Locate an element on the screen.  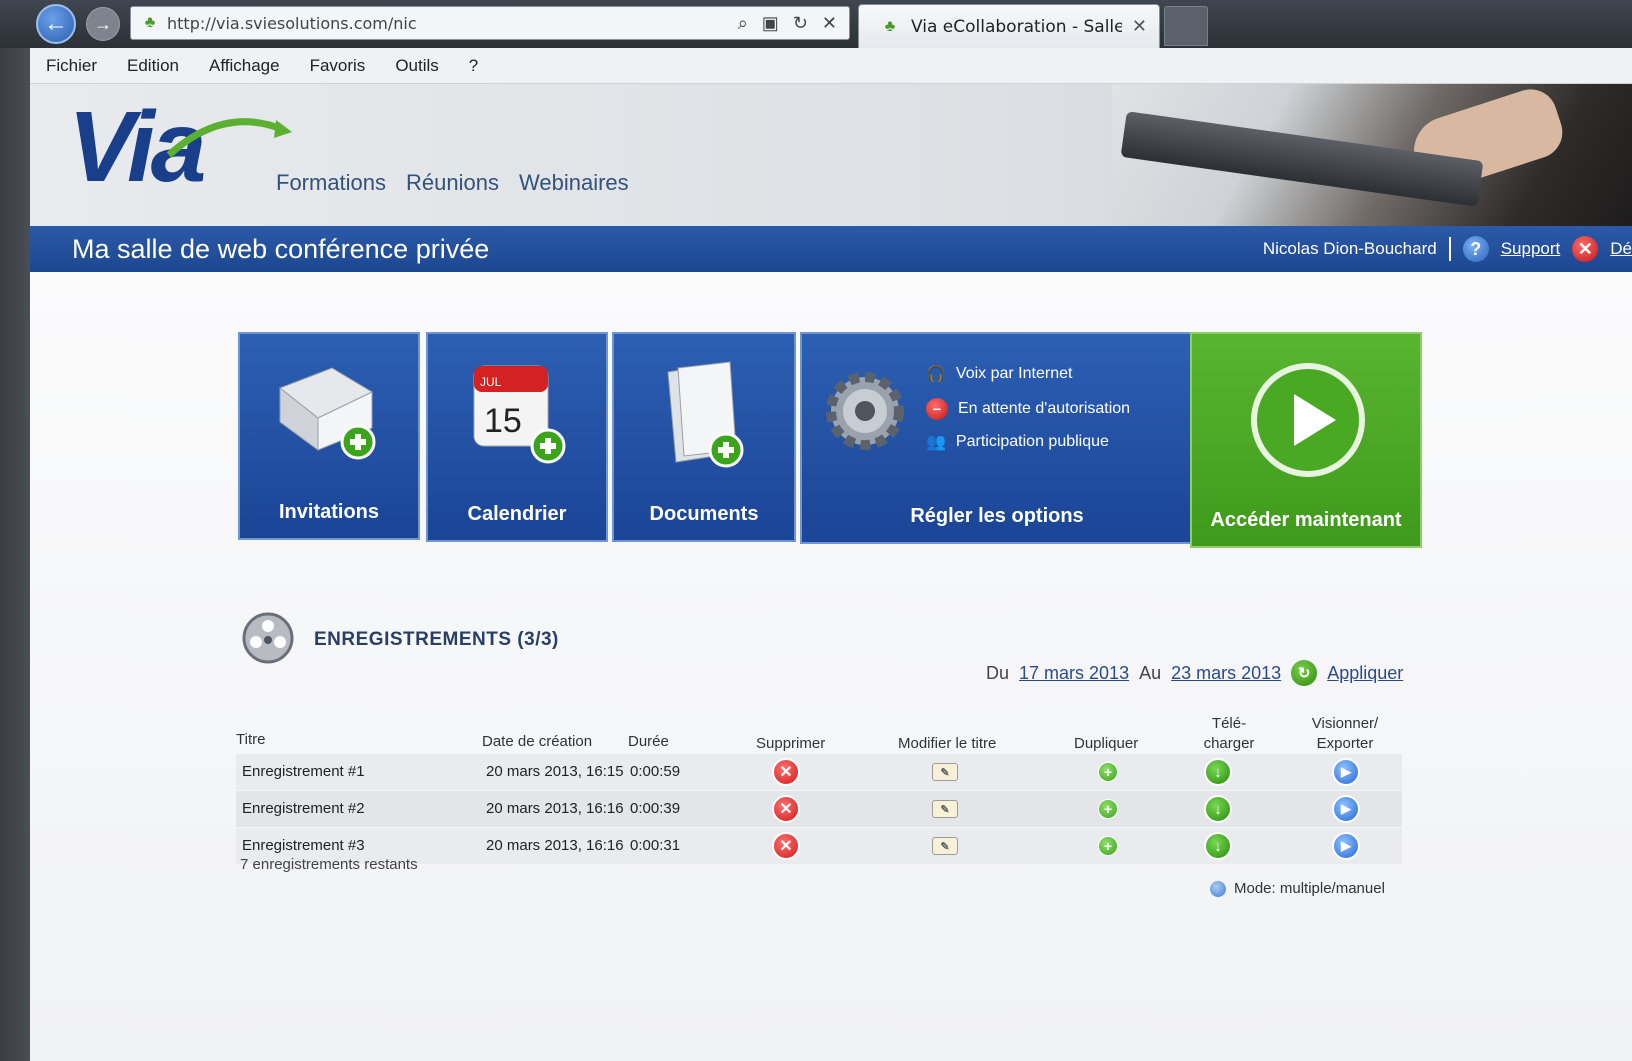
header-photo is located at coordinates (1372, 155).